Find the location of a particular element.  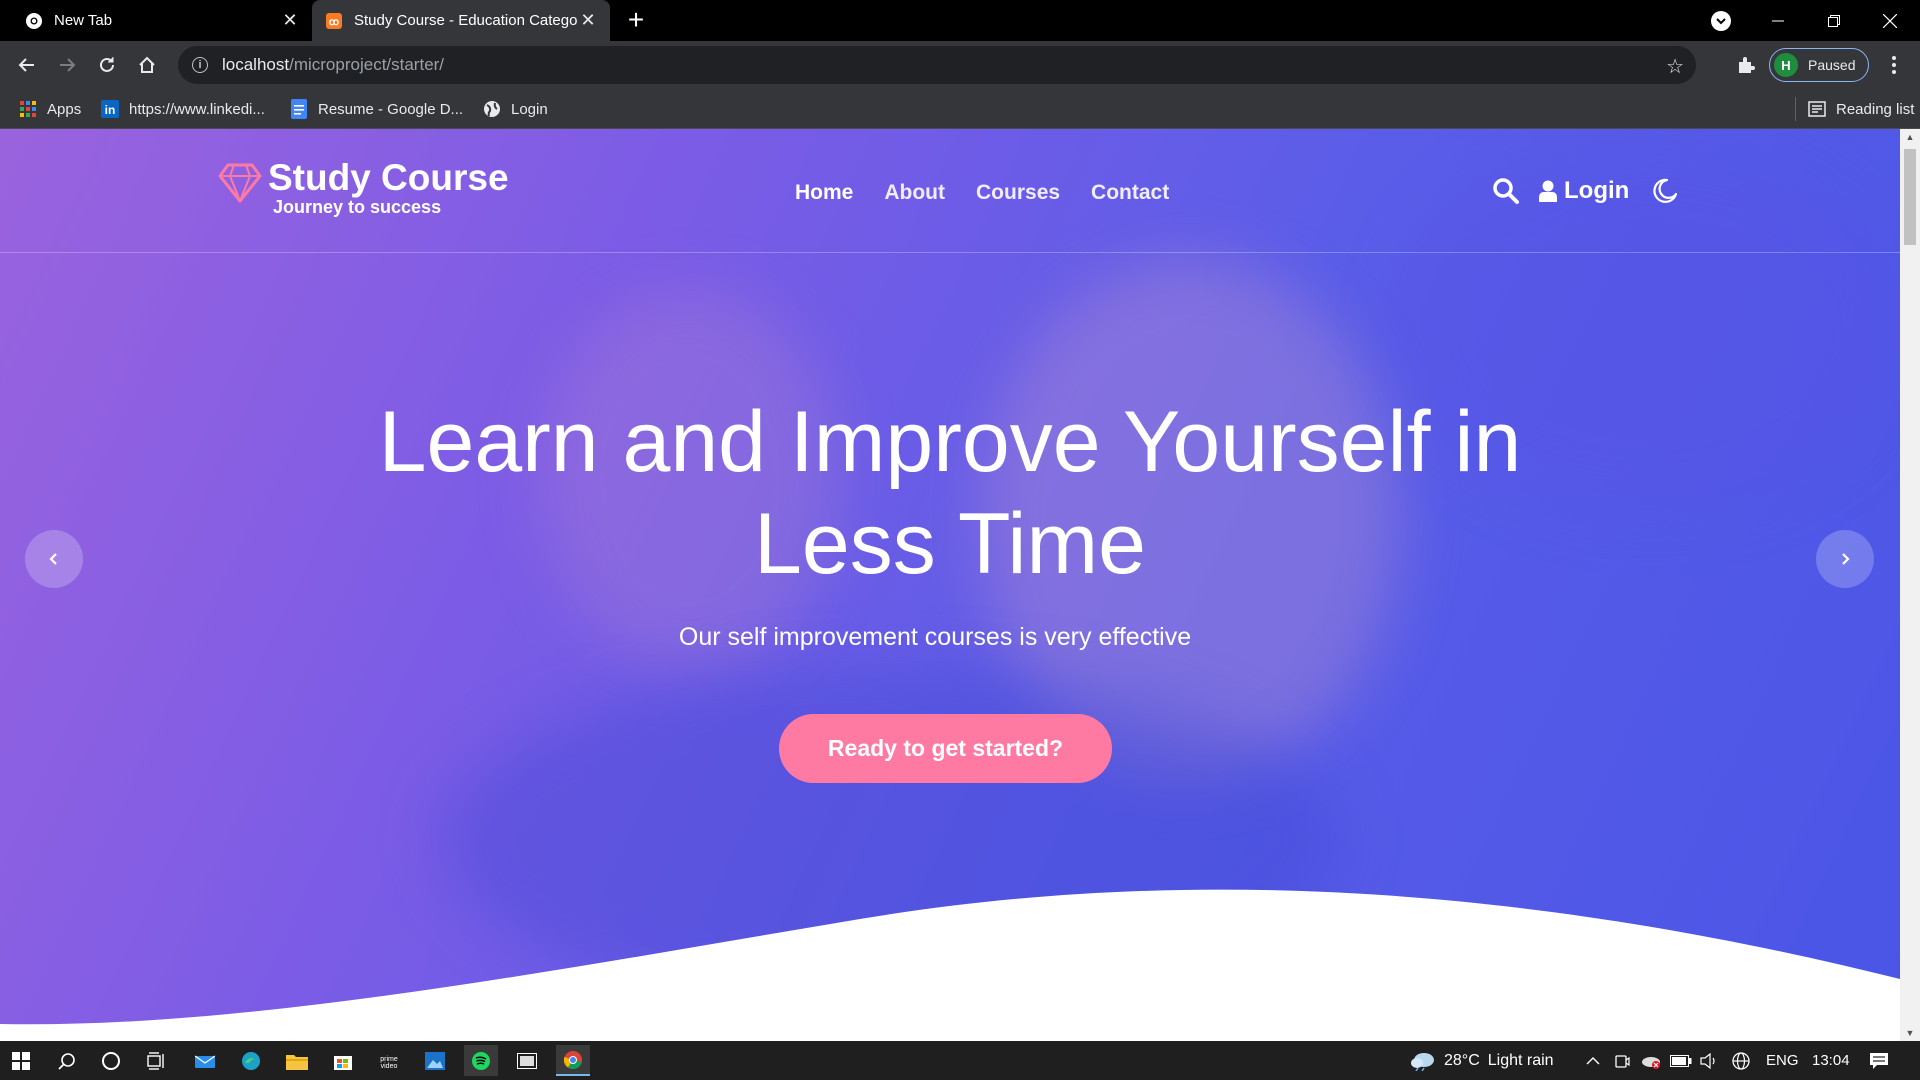

profile-button: H Paused is located at coordinates (1819, 65).